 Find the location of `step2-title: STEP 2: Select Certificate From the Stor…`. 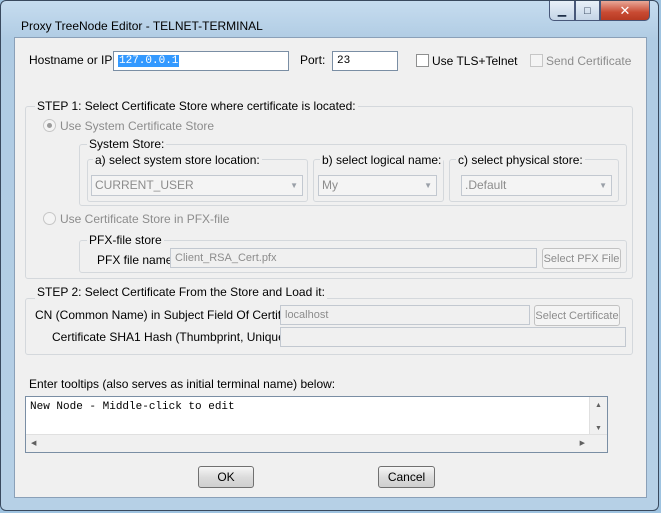

step2-title: STEP 2: Select Certificate From the Stor… is located at coordinates (181, 292).